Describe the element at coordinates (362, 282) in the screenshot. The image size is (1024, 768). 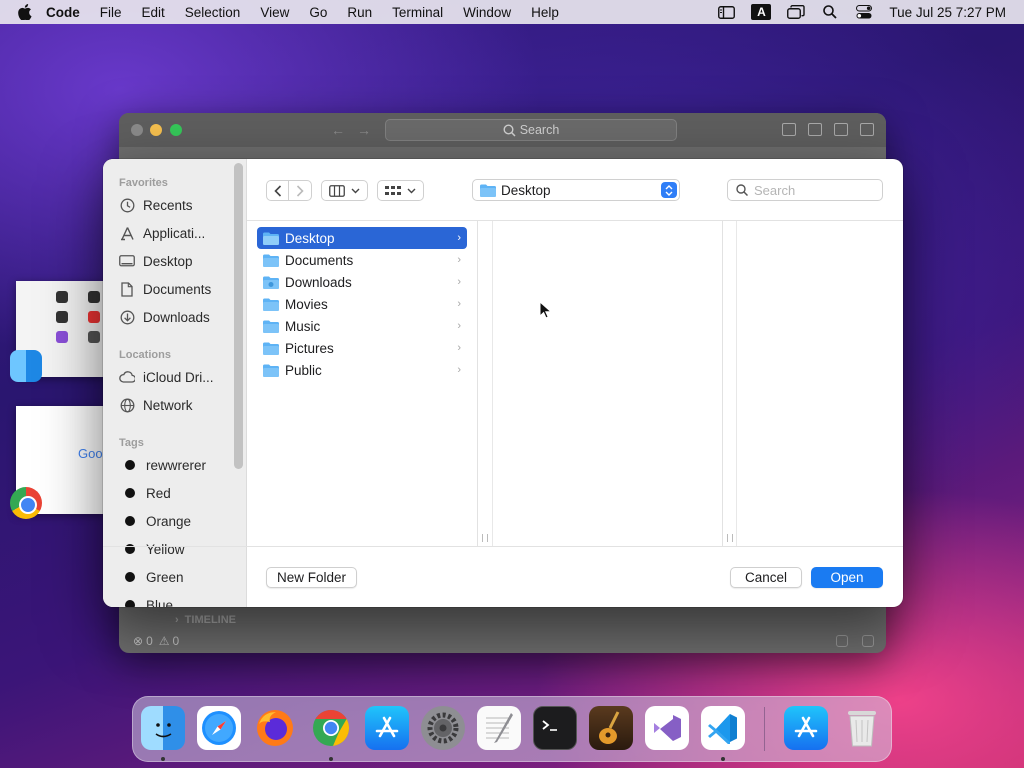
I see `folder-row-downloads: Downloads ›` at that location.